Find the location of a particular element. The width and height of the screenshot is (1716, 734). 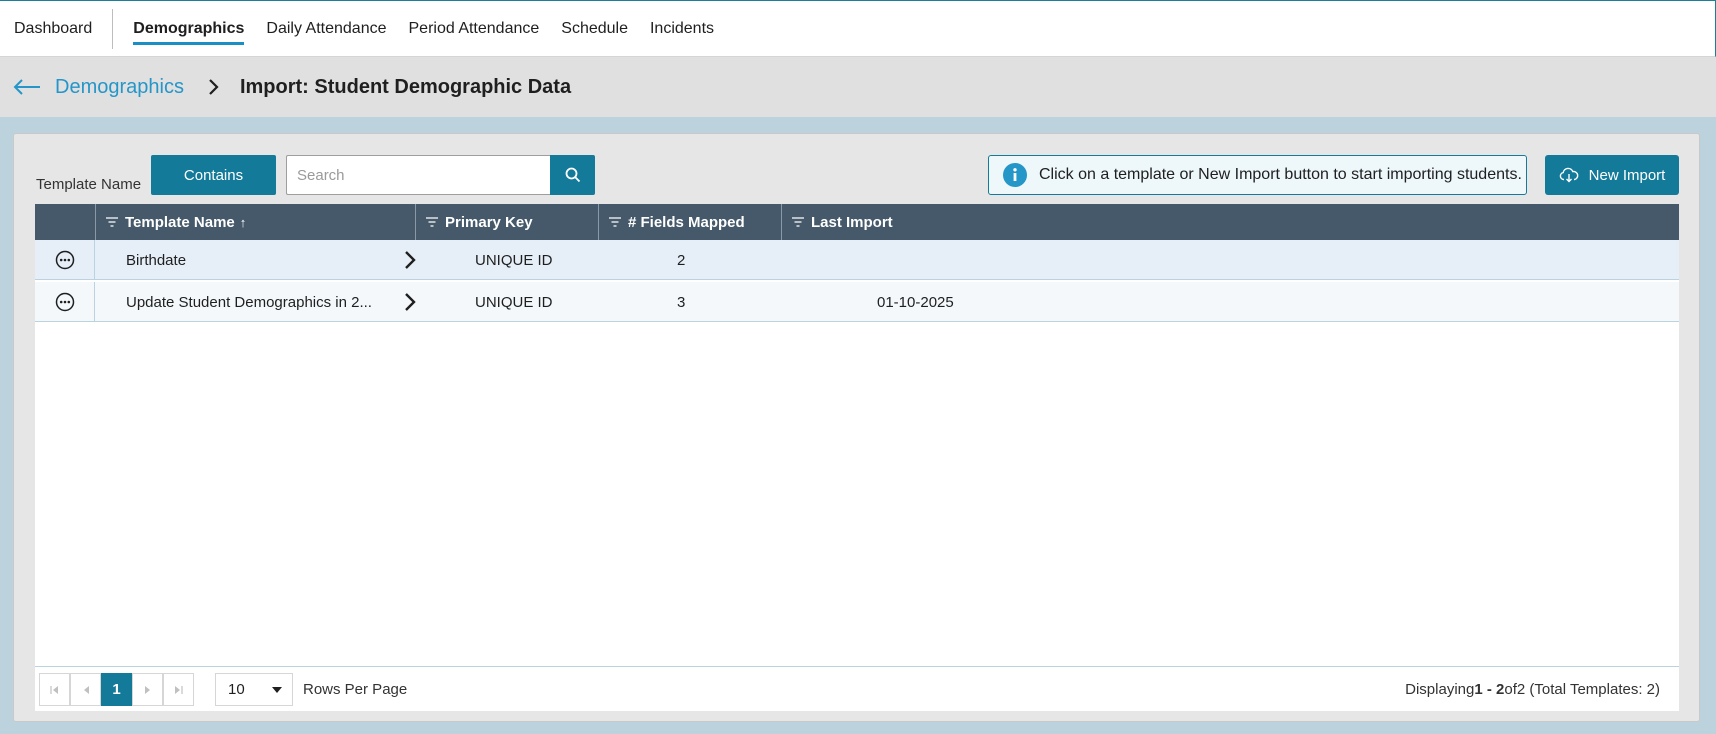

cell-last-import: 01-10-2025 is located at coordinates (915, 302).